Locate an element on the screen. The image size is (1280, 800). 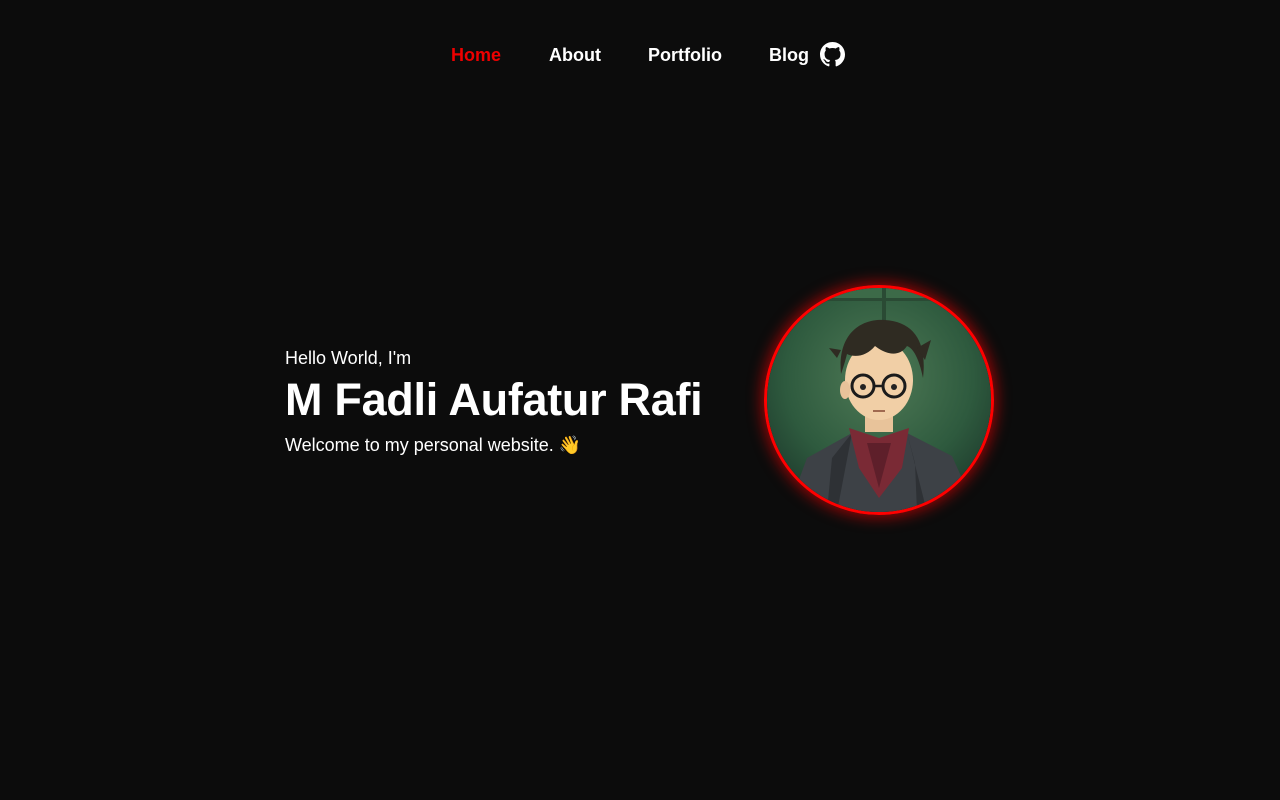
nav-portfolio-link: Portfolio is located at coordinates (685, 55).